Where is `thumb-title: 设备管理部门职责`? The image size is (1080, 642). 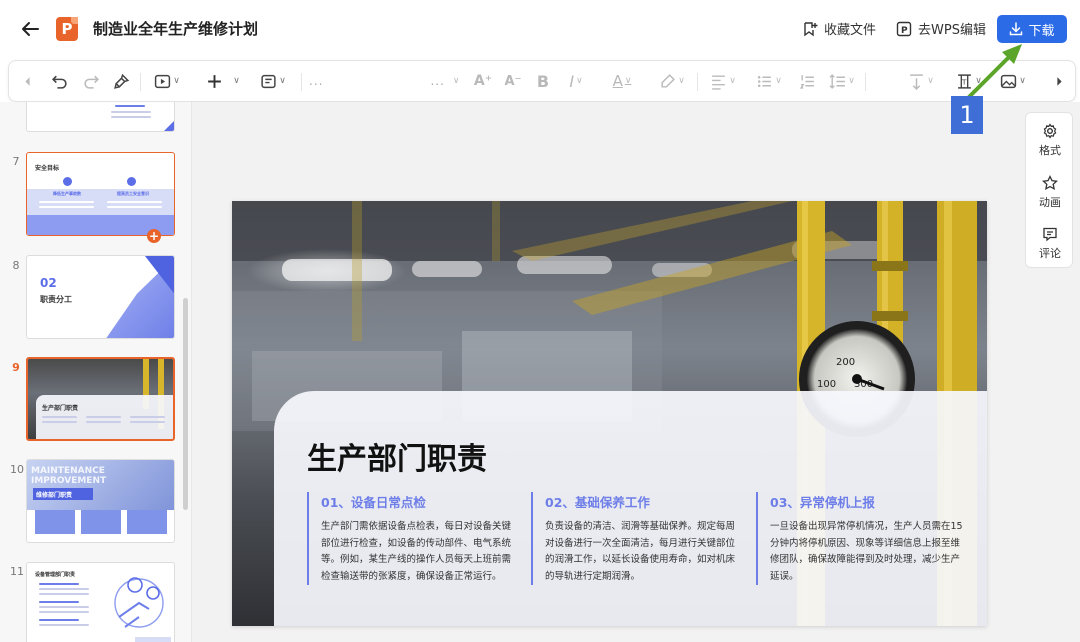 thumb-title: 设备管理部门职责 is located at coordinates (55, 575).